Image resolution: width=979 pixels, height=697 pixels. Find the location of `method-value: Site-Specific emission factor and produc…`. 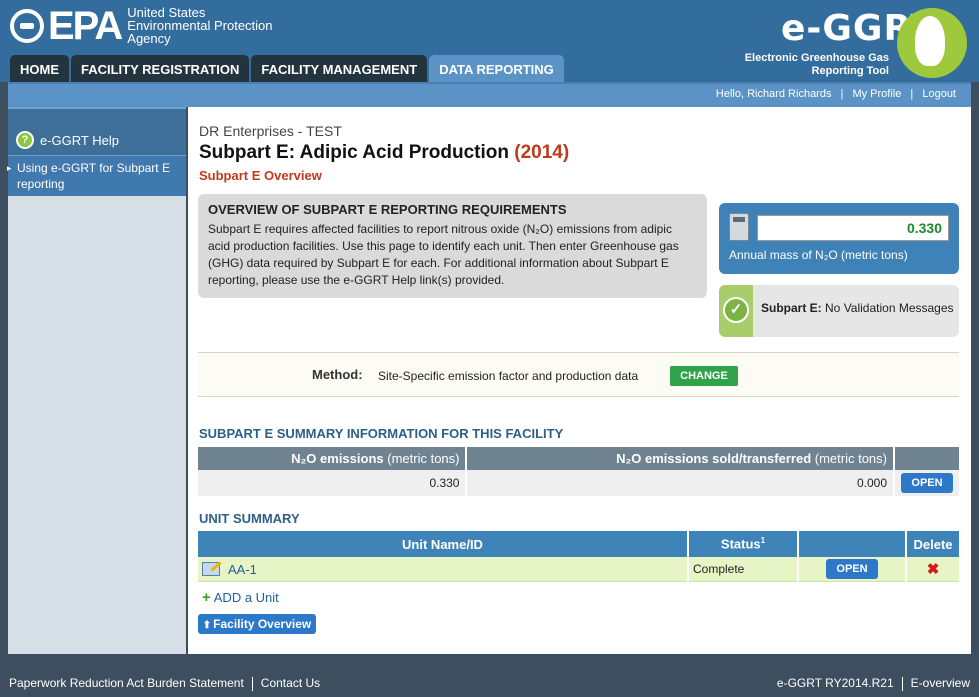

method-value: Site-Specific emission factor and produc… is located at coordinates (508, 376).